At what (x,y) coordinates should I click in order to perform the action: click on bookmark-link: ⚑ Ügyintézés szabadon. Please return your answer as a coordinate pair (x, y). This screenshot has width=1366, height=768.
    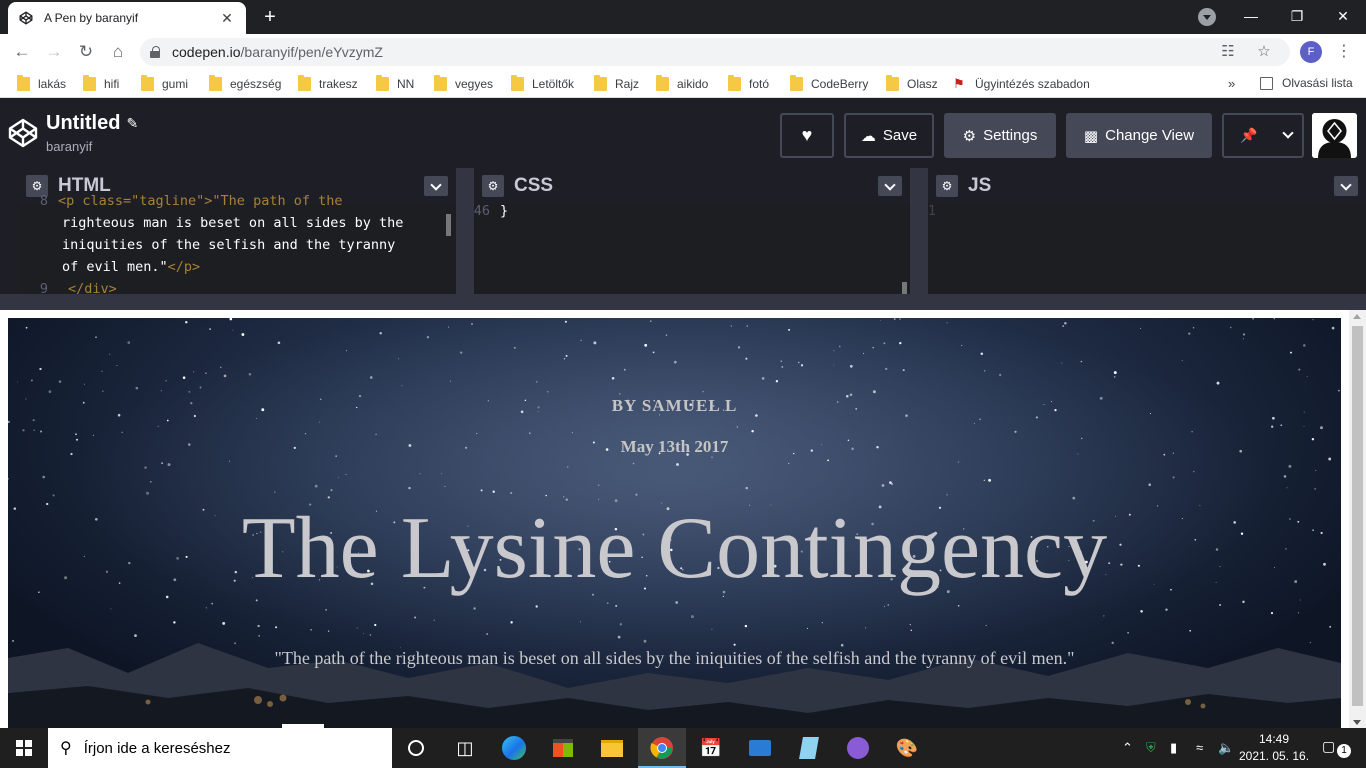
    Looking at the image, I should click on (1020, 84).